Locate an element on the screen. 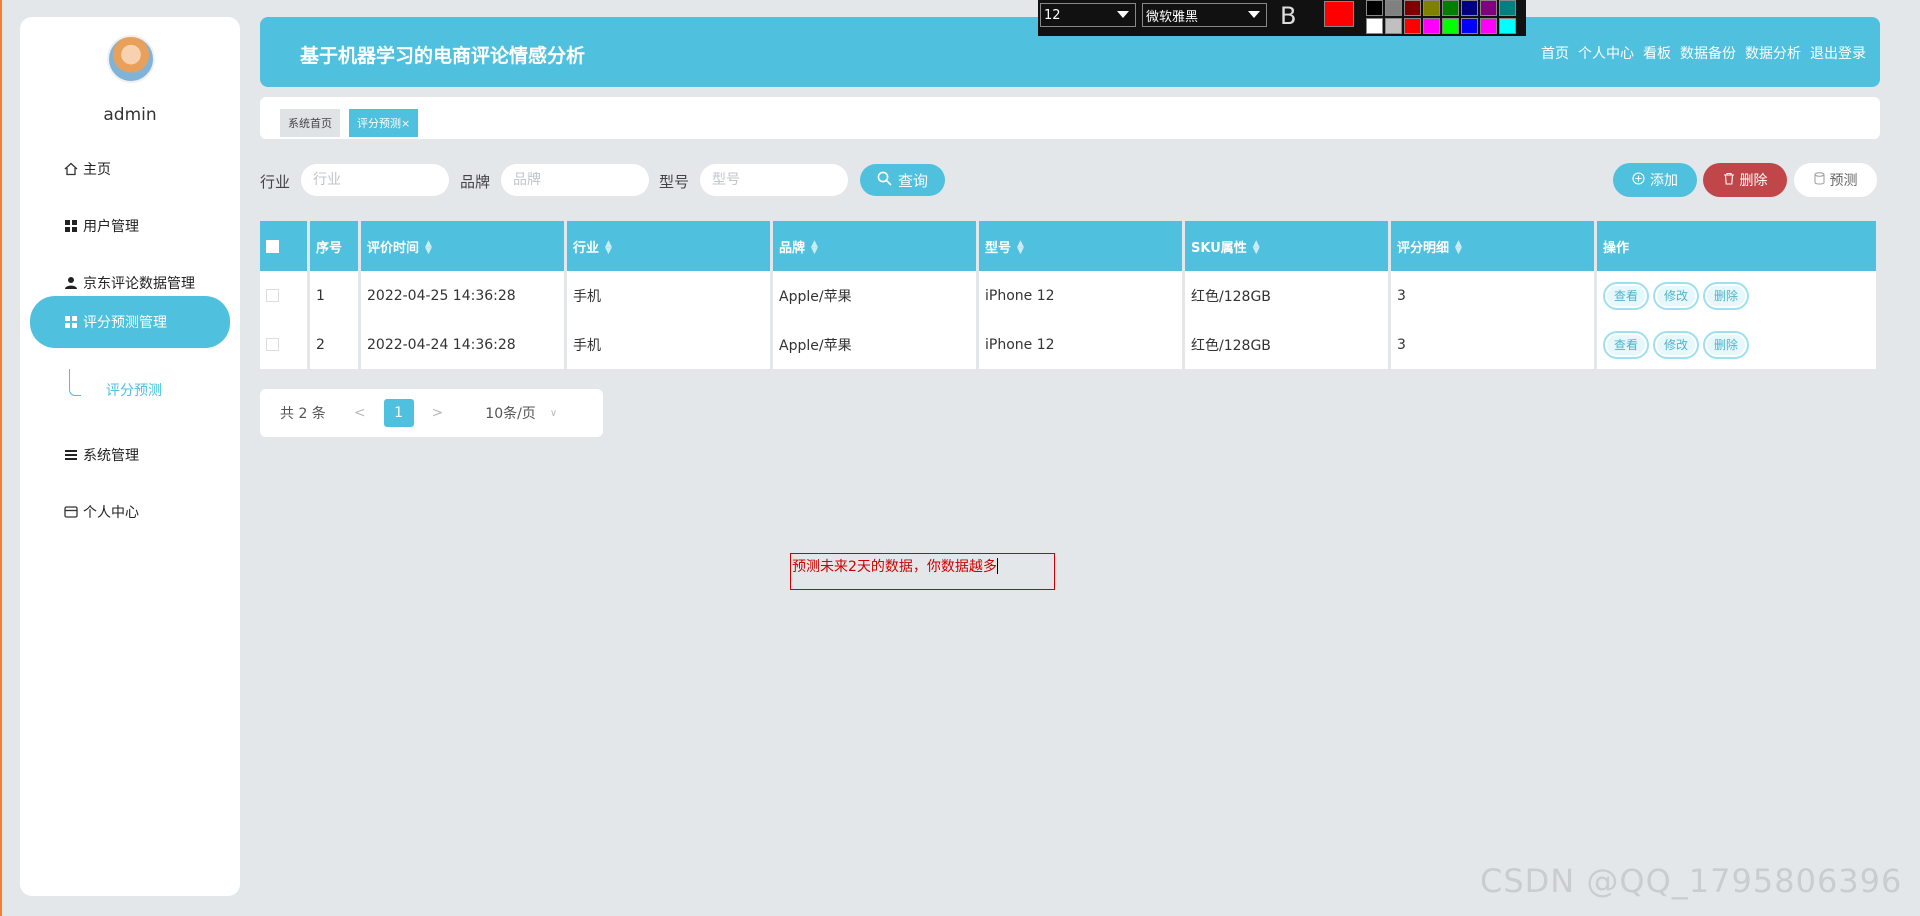  database-icon is located at coordinates (1819, 180).